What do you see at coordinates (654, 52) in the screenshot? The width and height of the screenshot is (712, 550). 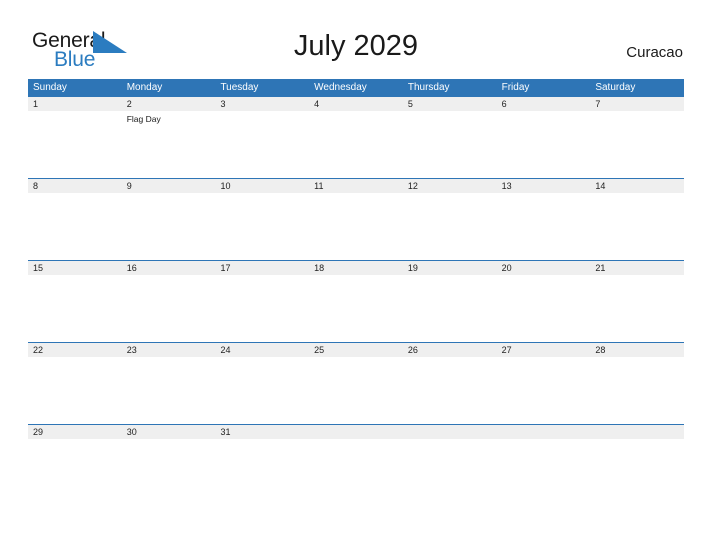 I see `region-label: Curacao` at bounding box center [654, 52].